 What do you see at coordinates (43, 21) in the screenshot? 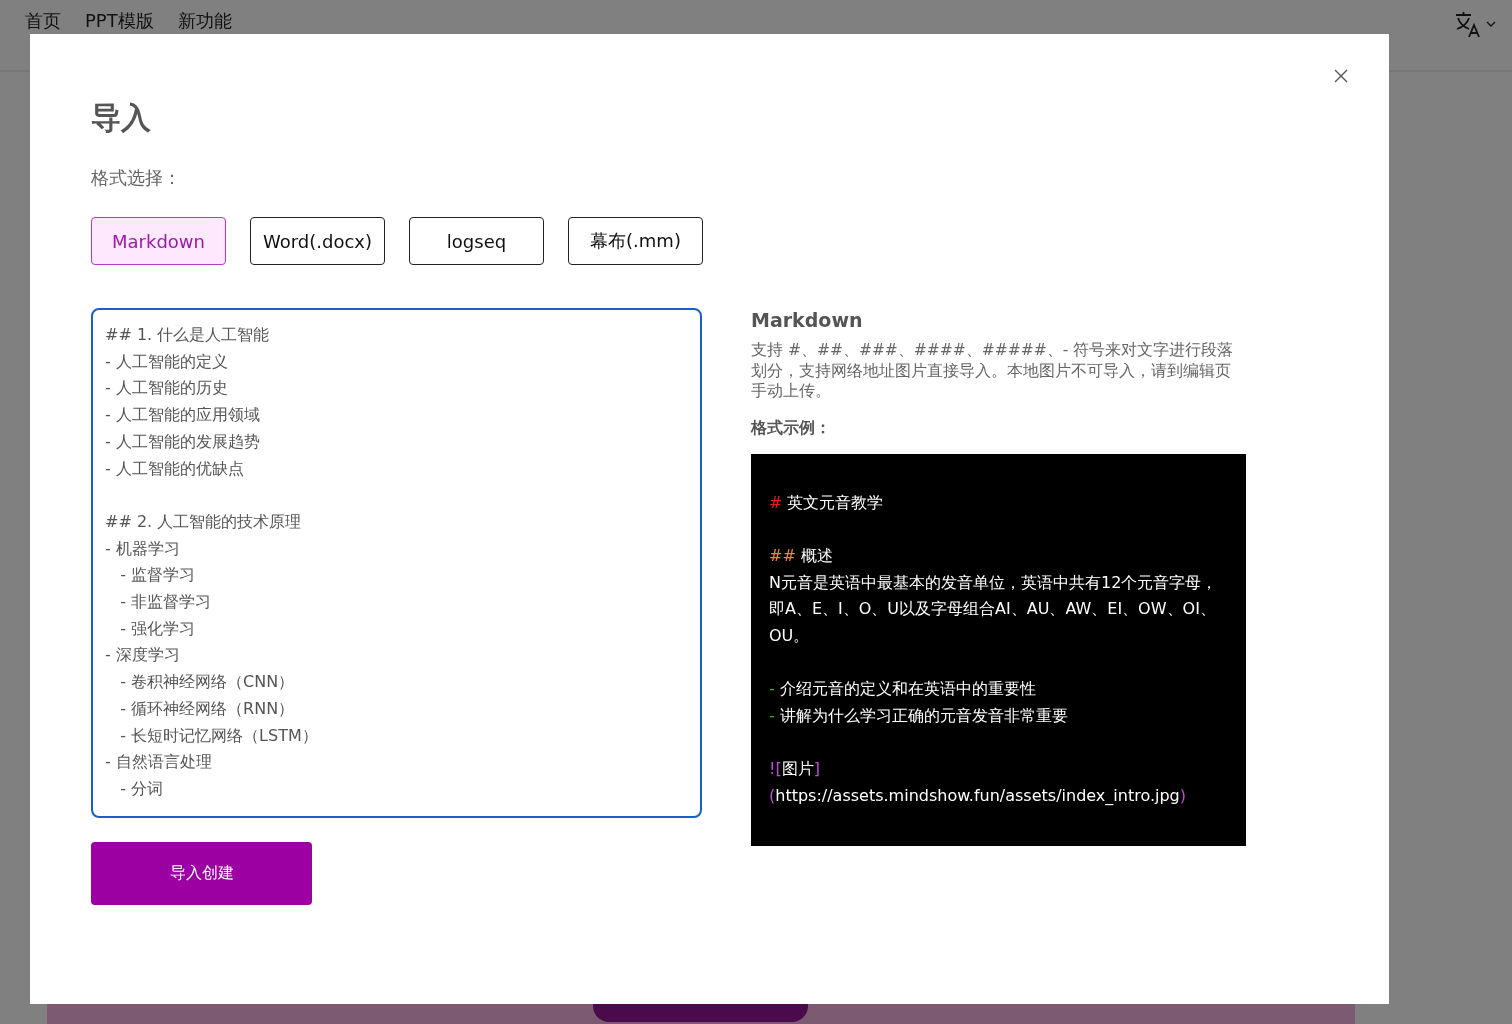
I see `nav-link: 首页` at bounding box center [43, 21].